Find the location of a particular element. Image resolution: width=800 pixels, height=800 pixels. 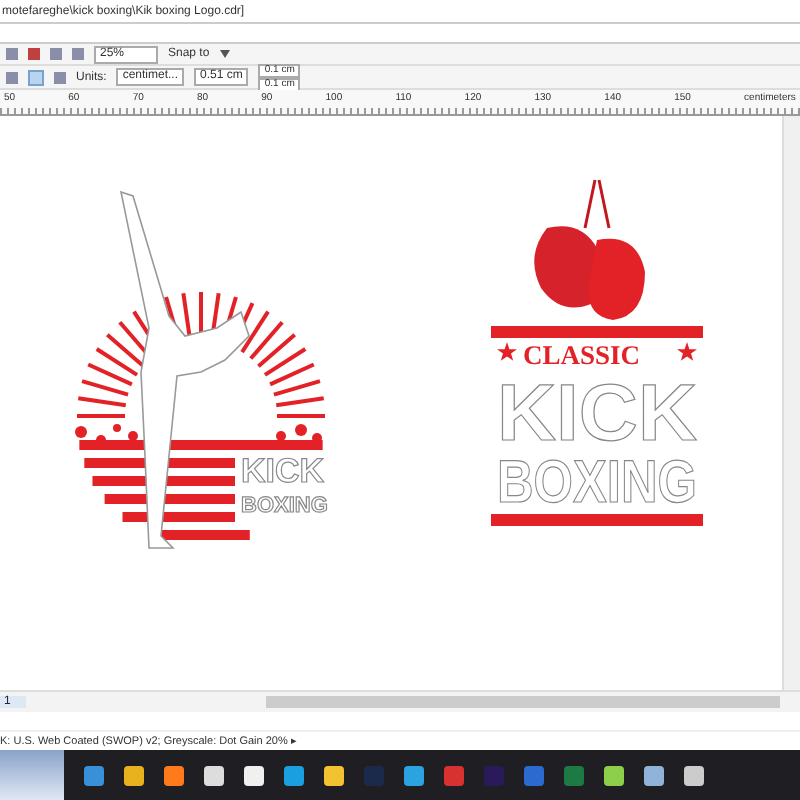

wallpaper-thumbnail is located at coordinates (32, 775).